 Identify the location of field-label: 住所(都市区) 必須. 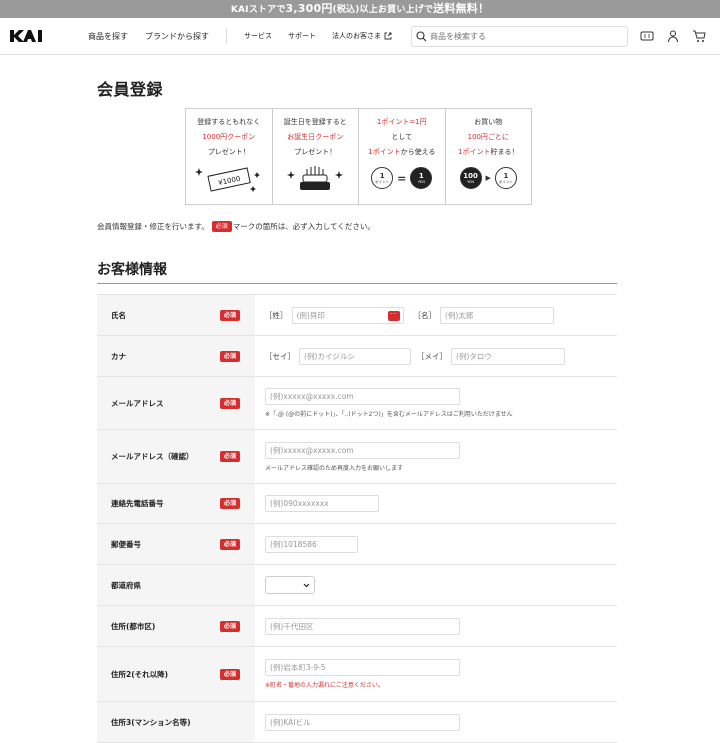
(176, 626).